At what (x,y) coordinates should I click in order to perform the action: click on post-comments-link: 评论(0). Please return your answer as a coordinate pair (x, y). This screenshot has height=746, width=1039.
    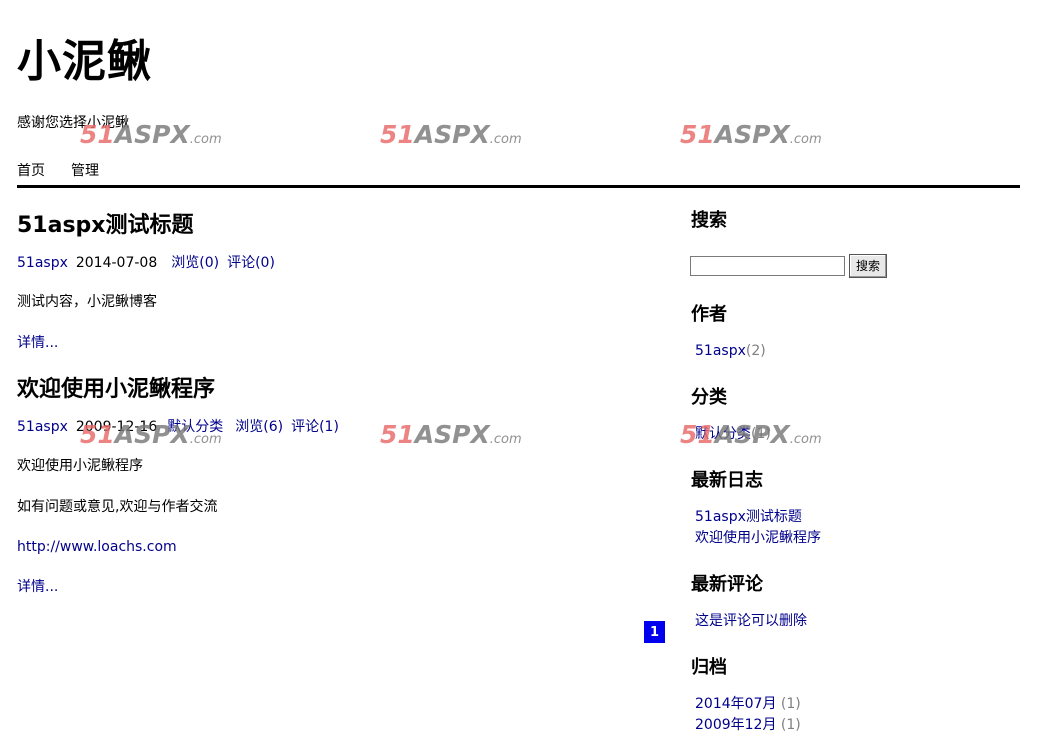
    Looking at the image, I should click on (251, 263).